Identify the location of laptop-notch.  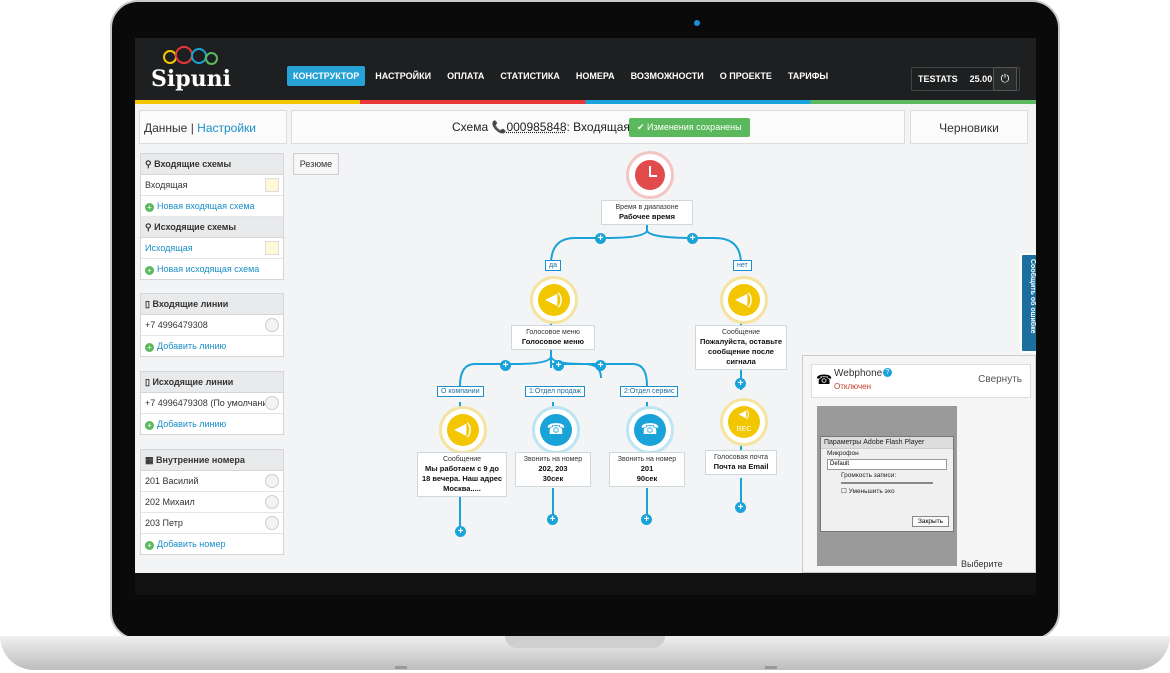
(585, 642).